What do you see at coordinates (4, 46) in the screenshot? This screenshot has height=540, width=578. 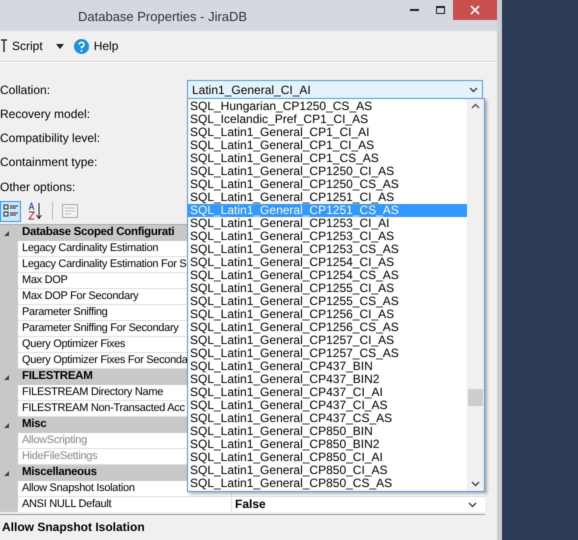 I see `script-icon` at bounding box center [4, 46].